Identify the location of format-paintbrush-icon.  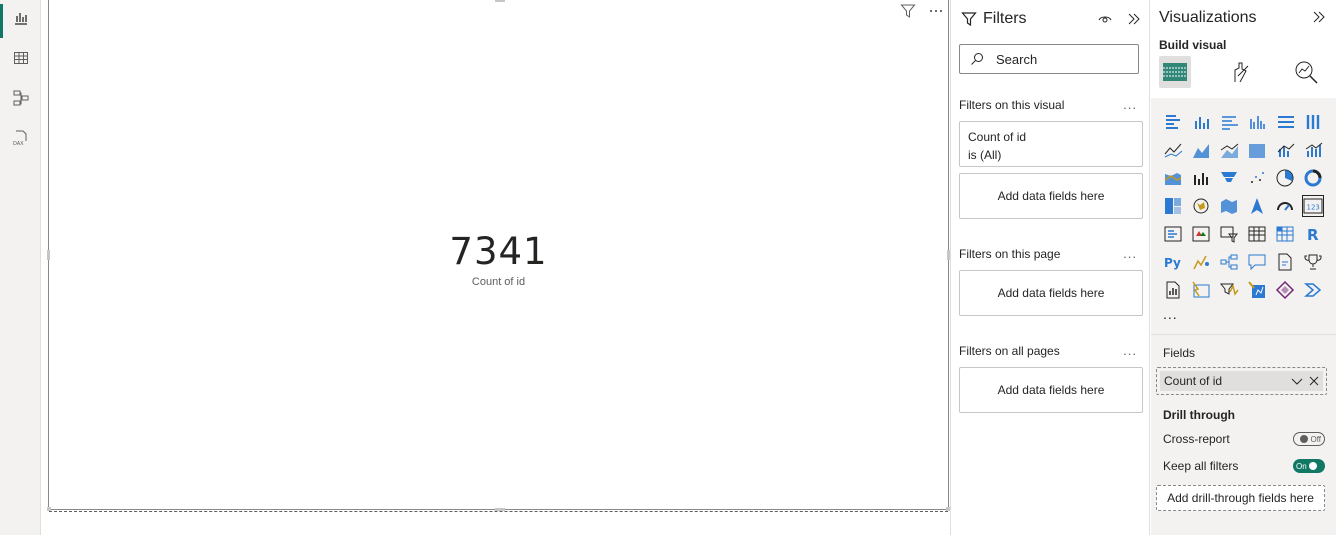
(1241, 72).